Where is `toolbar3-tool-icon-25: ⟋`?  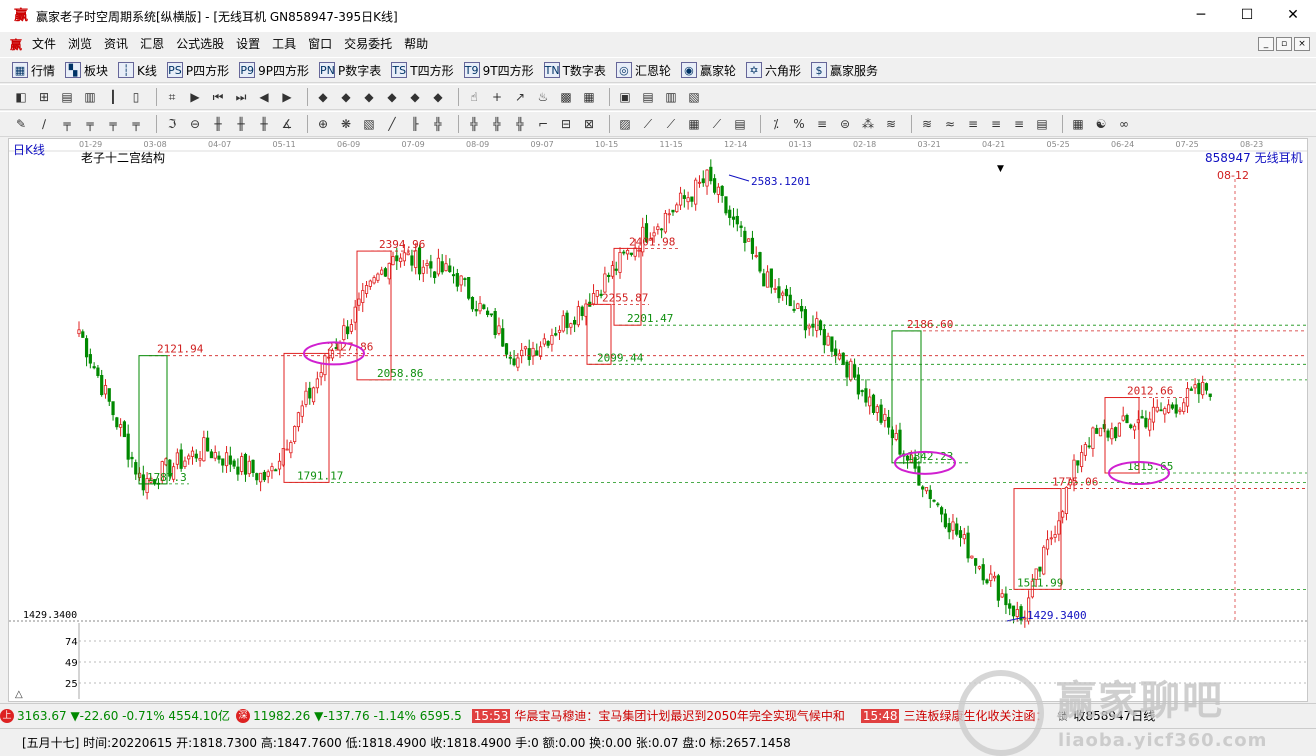 toolbar3-tool-icon-25: ⟋ is located at coordinates (648, 124).